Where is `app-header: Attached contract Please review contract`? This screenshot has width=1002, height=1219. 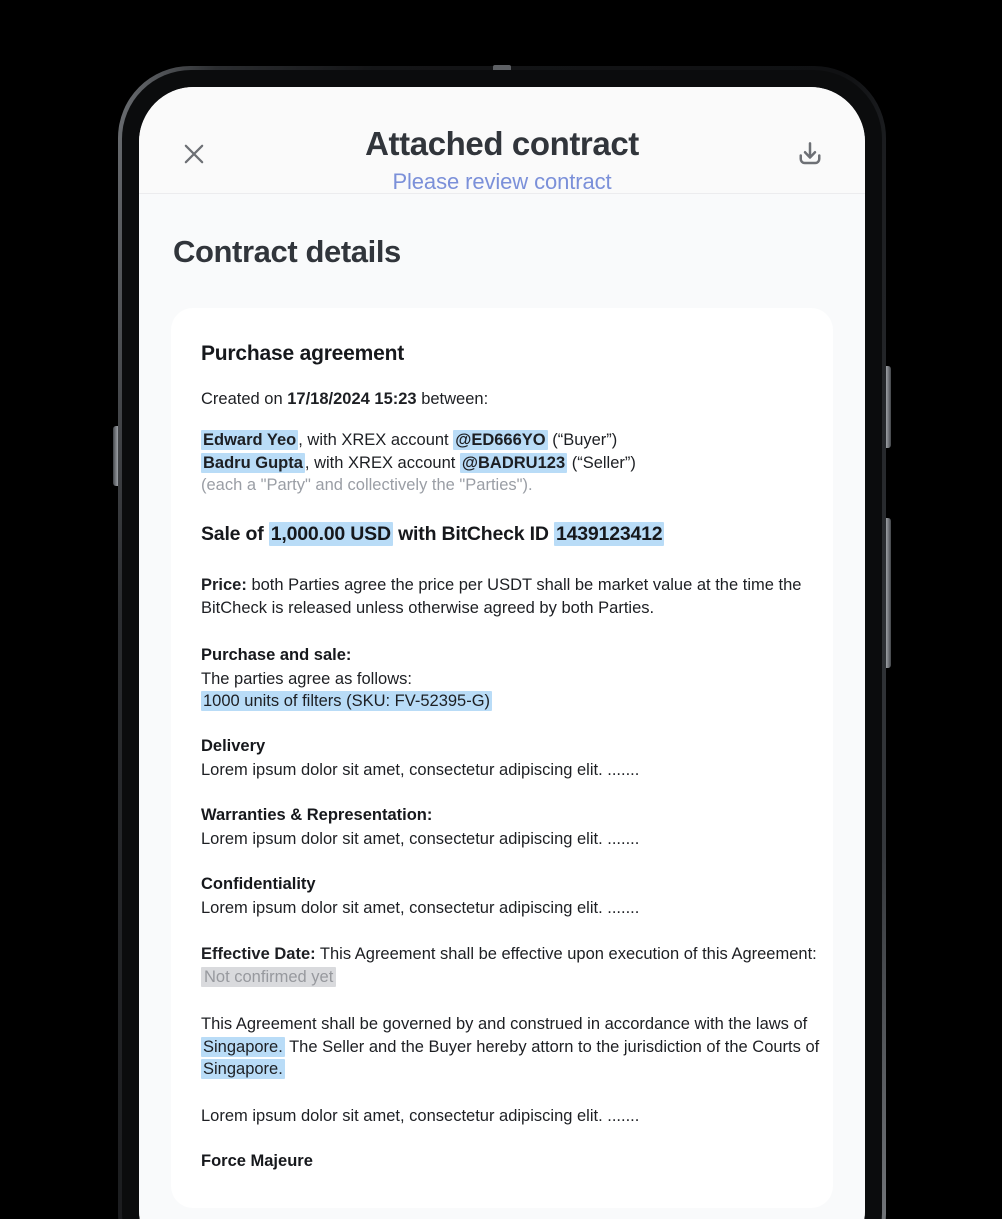 app-header: Attached contract Please review contract is located at coordinates (502, 140).